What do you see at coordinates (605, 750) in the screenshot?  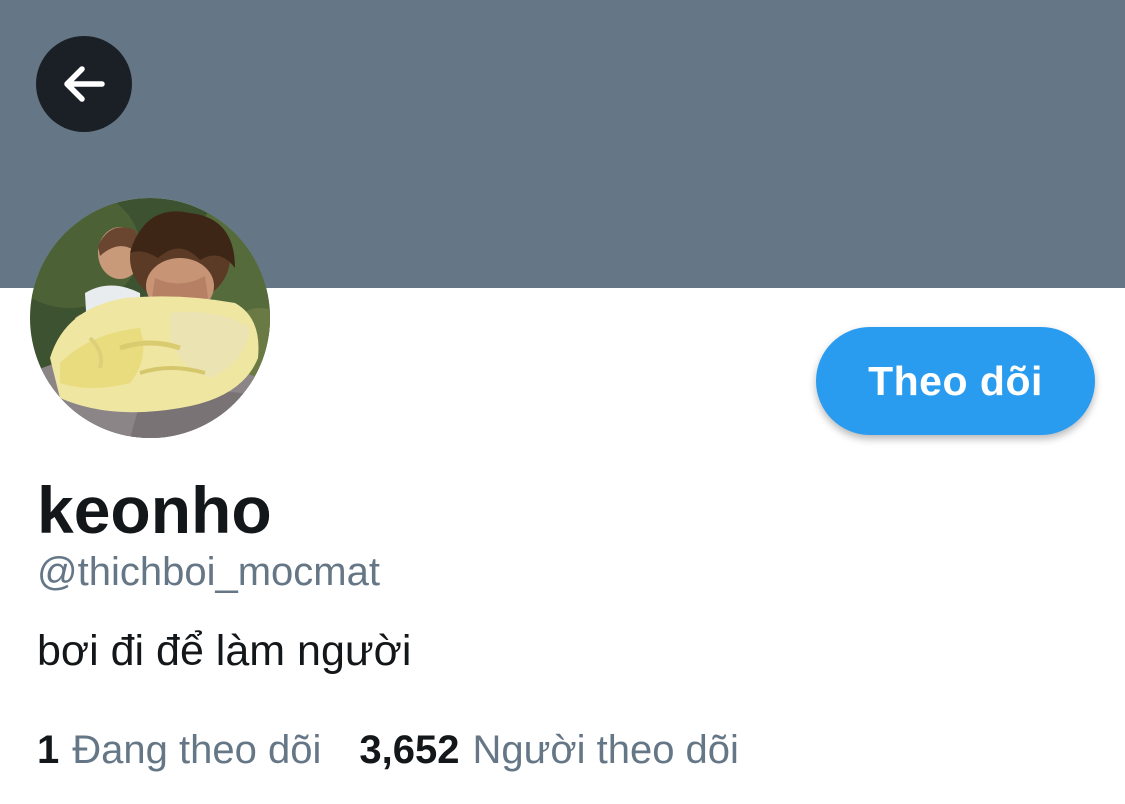 I see `followers-label: Người theo dõi` at bounding box center [605, 750].